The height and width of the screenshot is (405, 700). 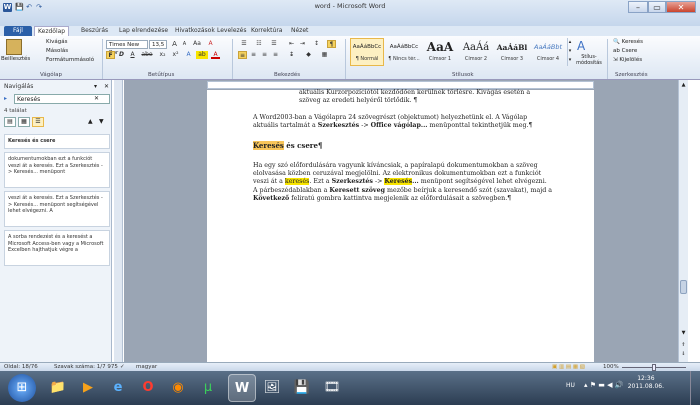 What do you see at coordinates (264, 55) in the screenshot?
I see `align-right-icon: ≡` at bounding box center [264, 55].